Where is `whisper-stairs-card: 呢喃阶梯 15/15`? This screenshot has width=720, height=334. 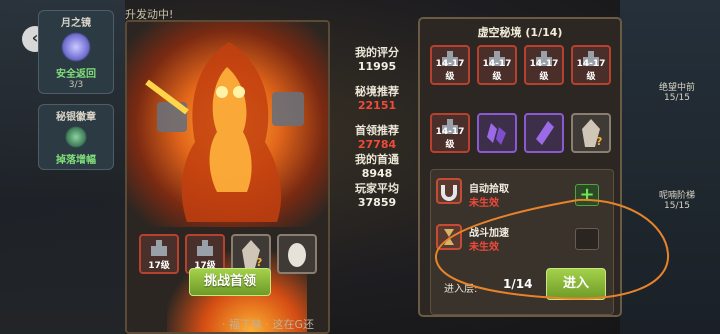 whisper-stairs-card: 呢喃阶梯 15/15 is located at coordinates (677, 199).